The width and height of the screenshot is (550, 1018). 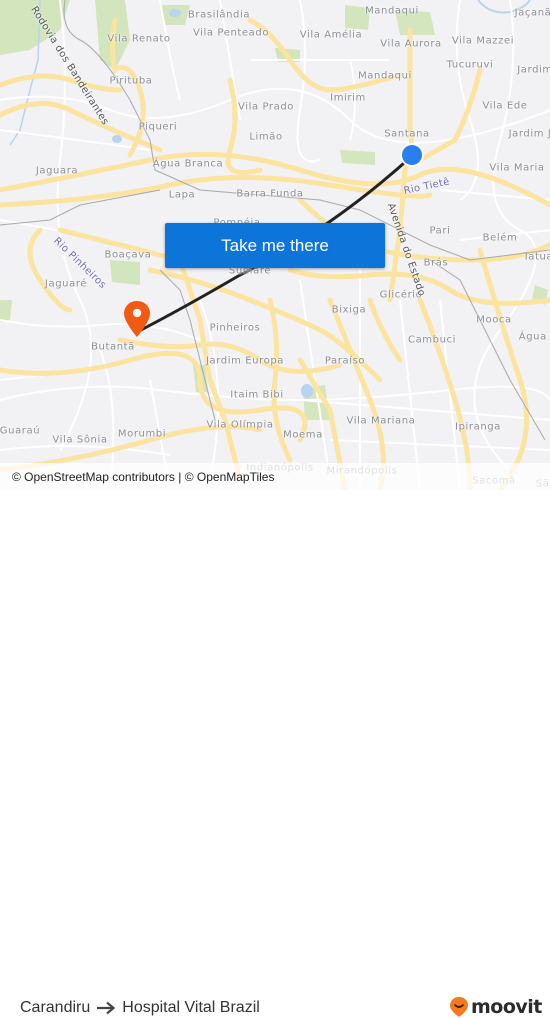 What do you see at coordinates (412, 155) in the screenshot?
I see `origin-marker-blue-dot-icon` at bounding box center [412, 155].